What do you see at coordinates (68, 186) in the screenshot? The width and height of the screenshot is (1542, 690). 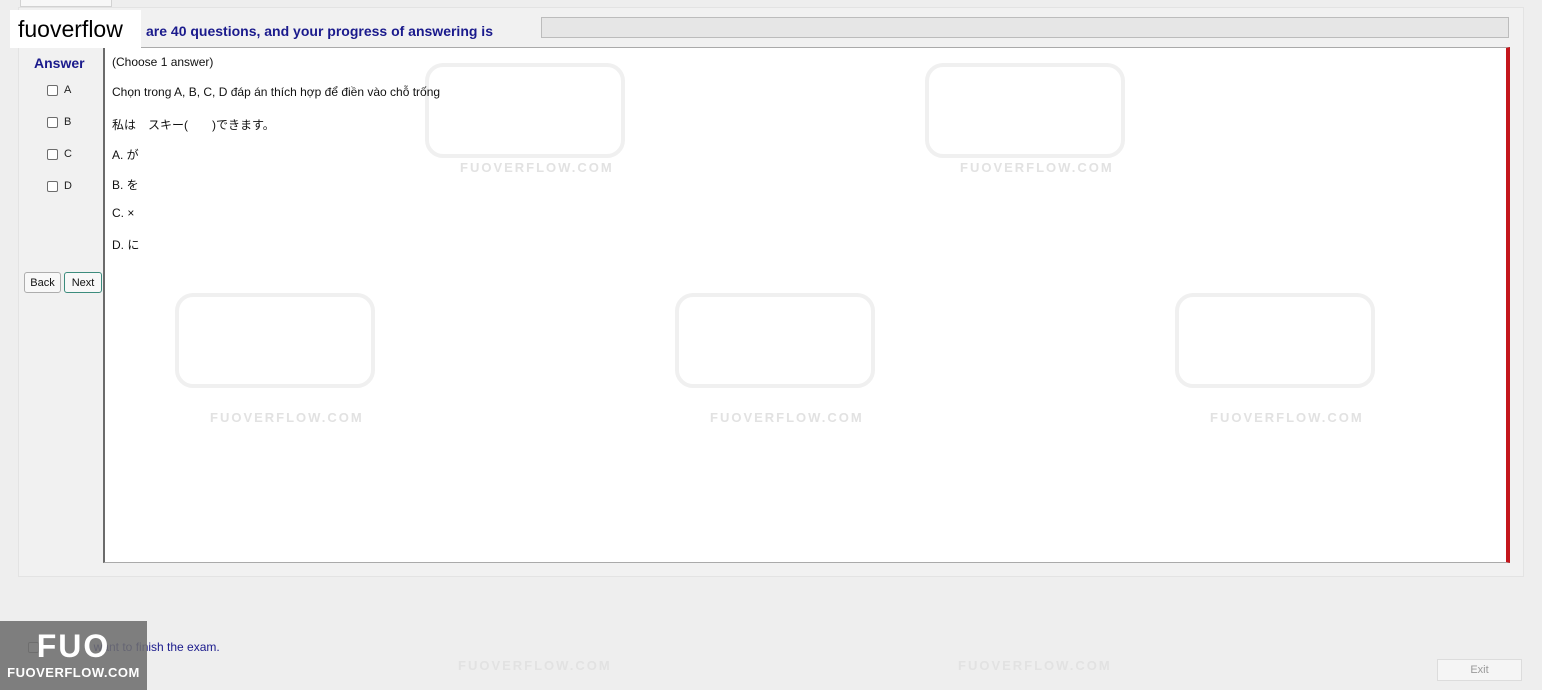 I see `option-label: D` at bounding box center [68, 186].